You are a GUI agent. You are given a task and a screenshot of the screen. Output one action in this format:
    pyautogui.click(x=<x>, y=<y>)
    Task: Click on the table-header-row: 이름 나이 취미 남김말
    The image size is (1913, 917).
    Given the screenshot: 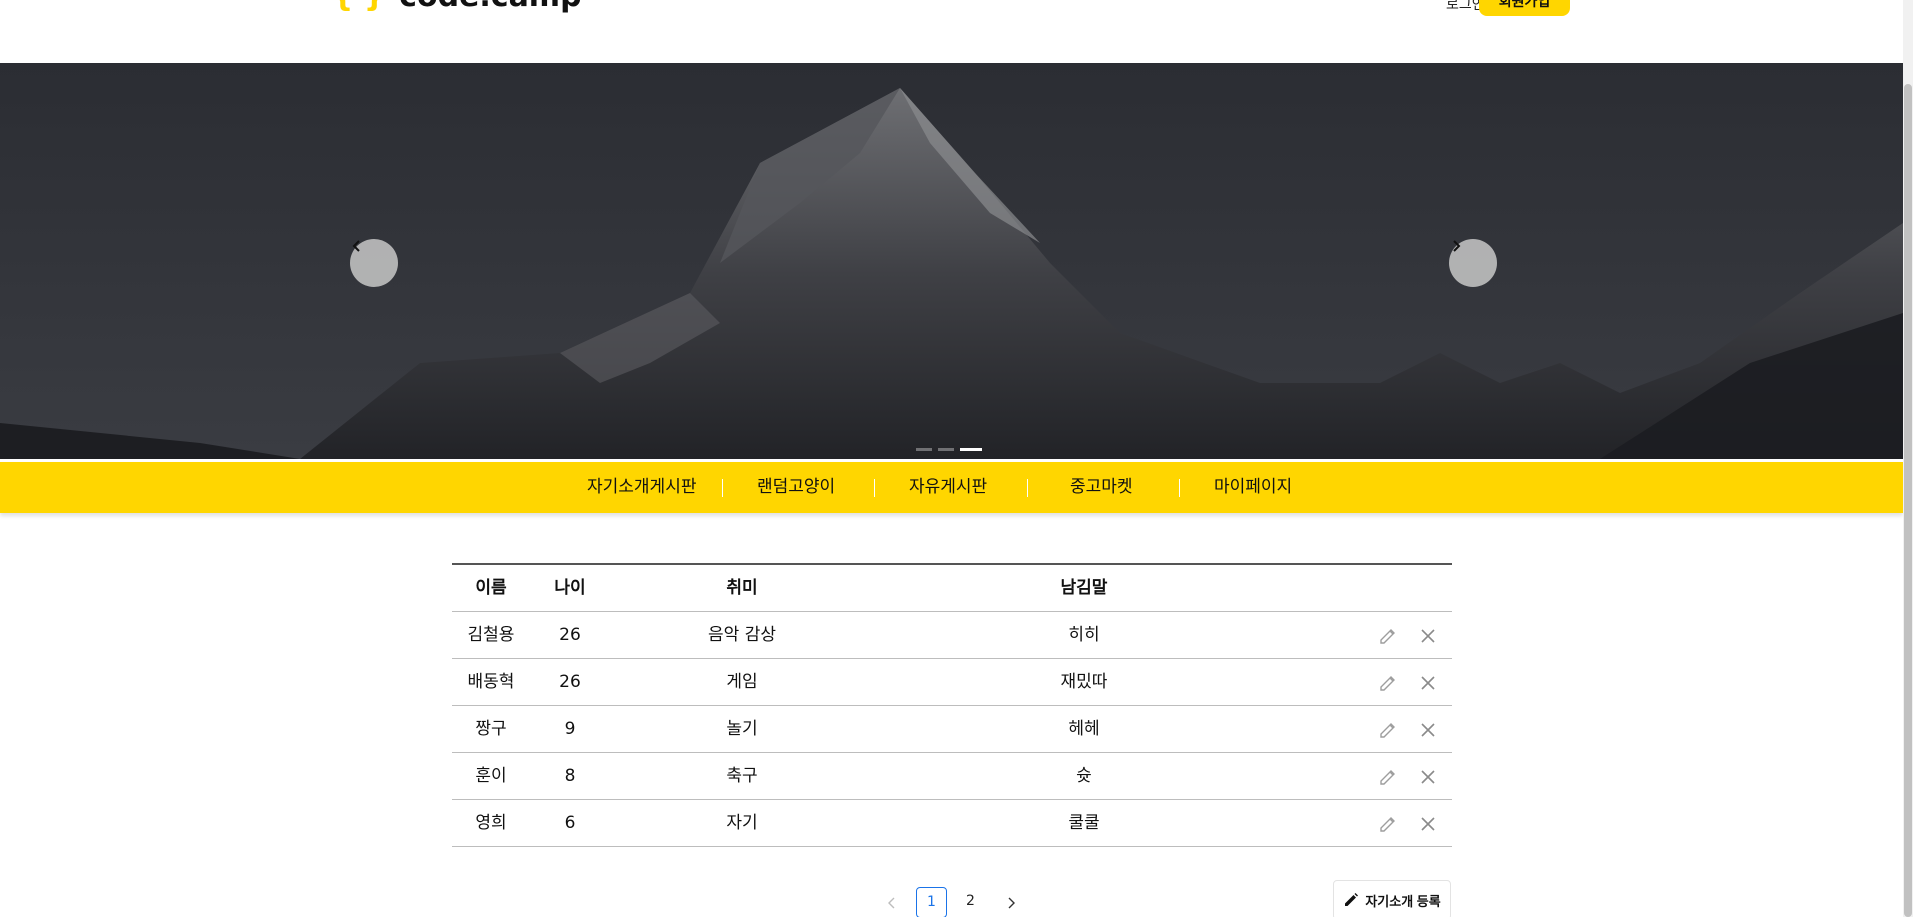 What is the action you would take?
    pyautogui.click(x=952, y=588)
    